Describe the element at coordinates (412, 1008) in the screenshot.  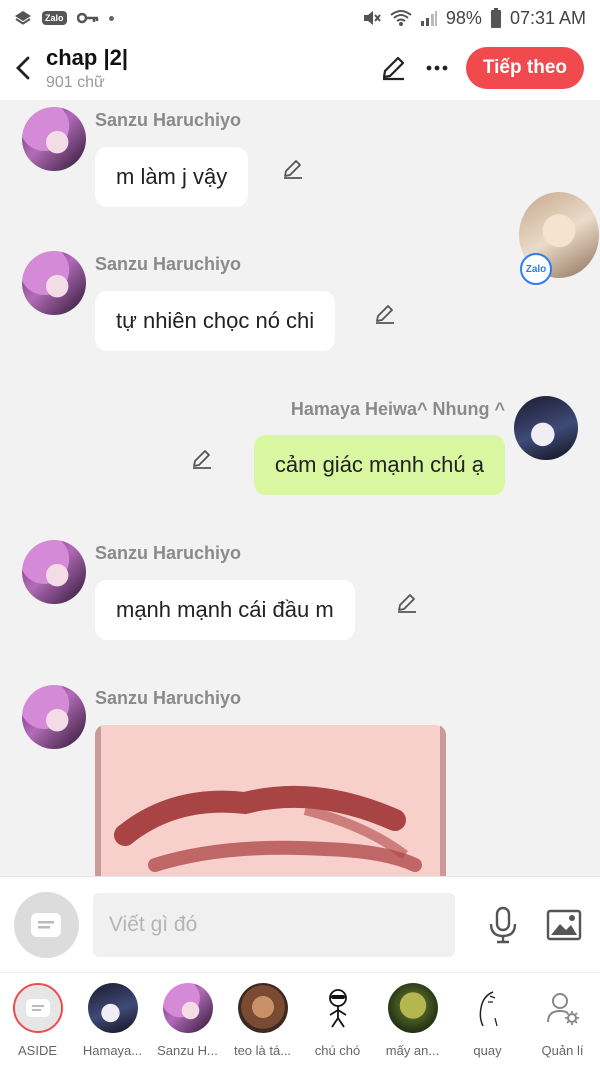
I see `may-an-avatar` at that location.